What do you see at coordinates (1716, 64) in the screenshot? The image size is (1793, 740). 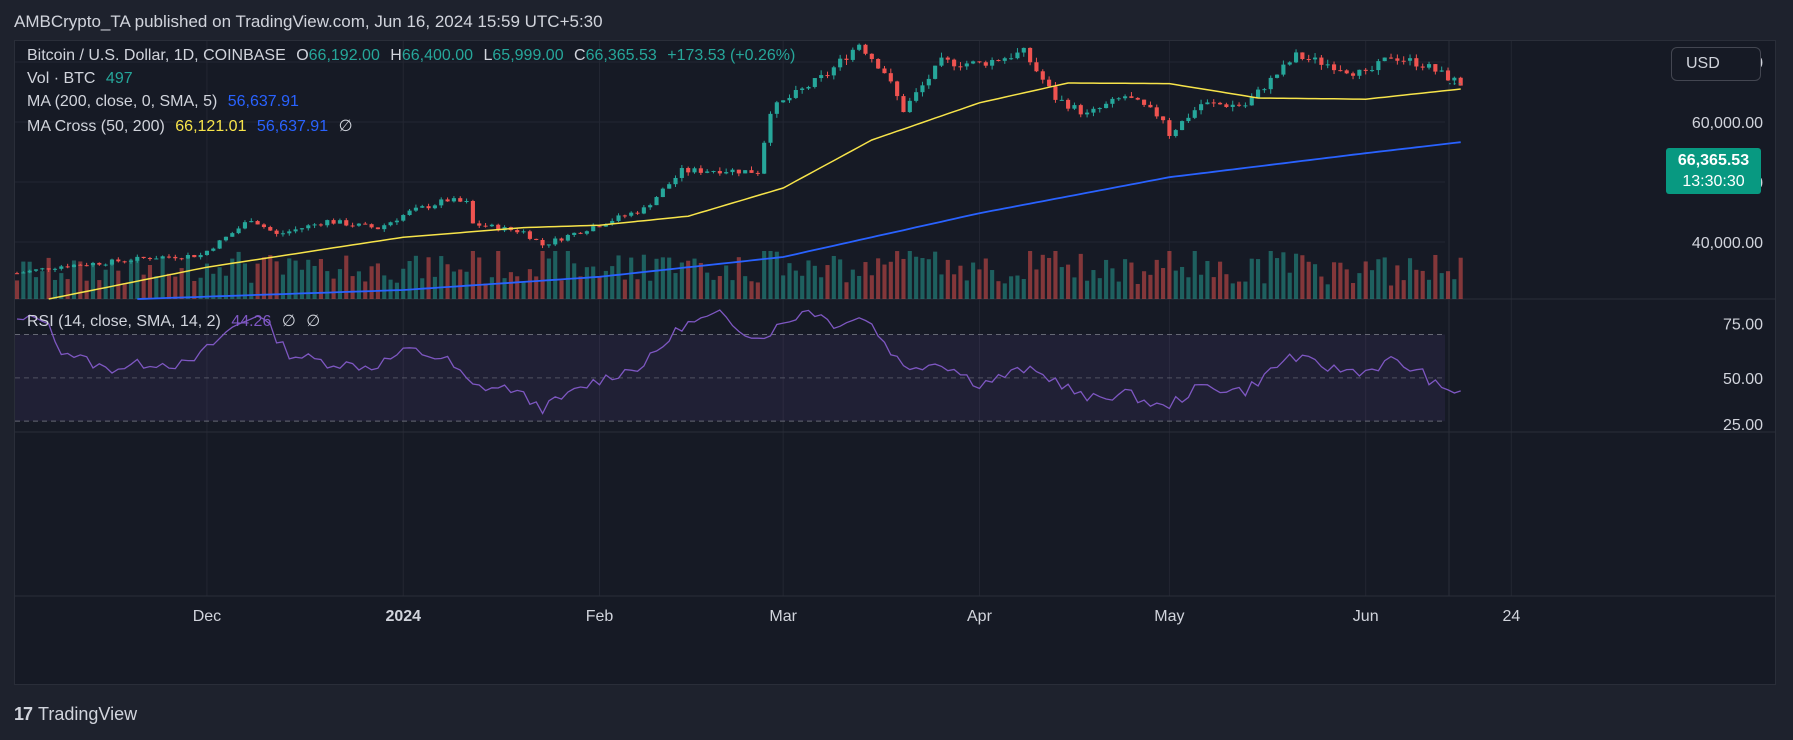 I see `currency-button: USD` at bounding box center [1716, 64].